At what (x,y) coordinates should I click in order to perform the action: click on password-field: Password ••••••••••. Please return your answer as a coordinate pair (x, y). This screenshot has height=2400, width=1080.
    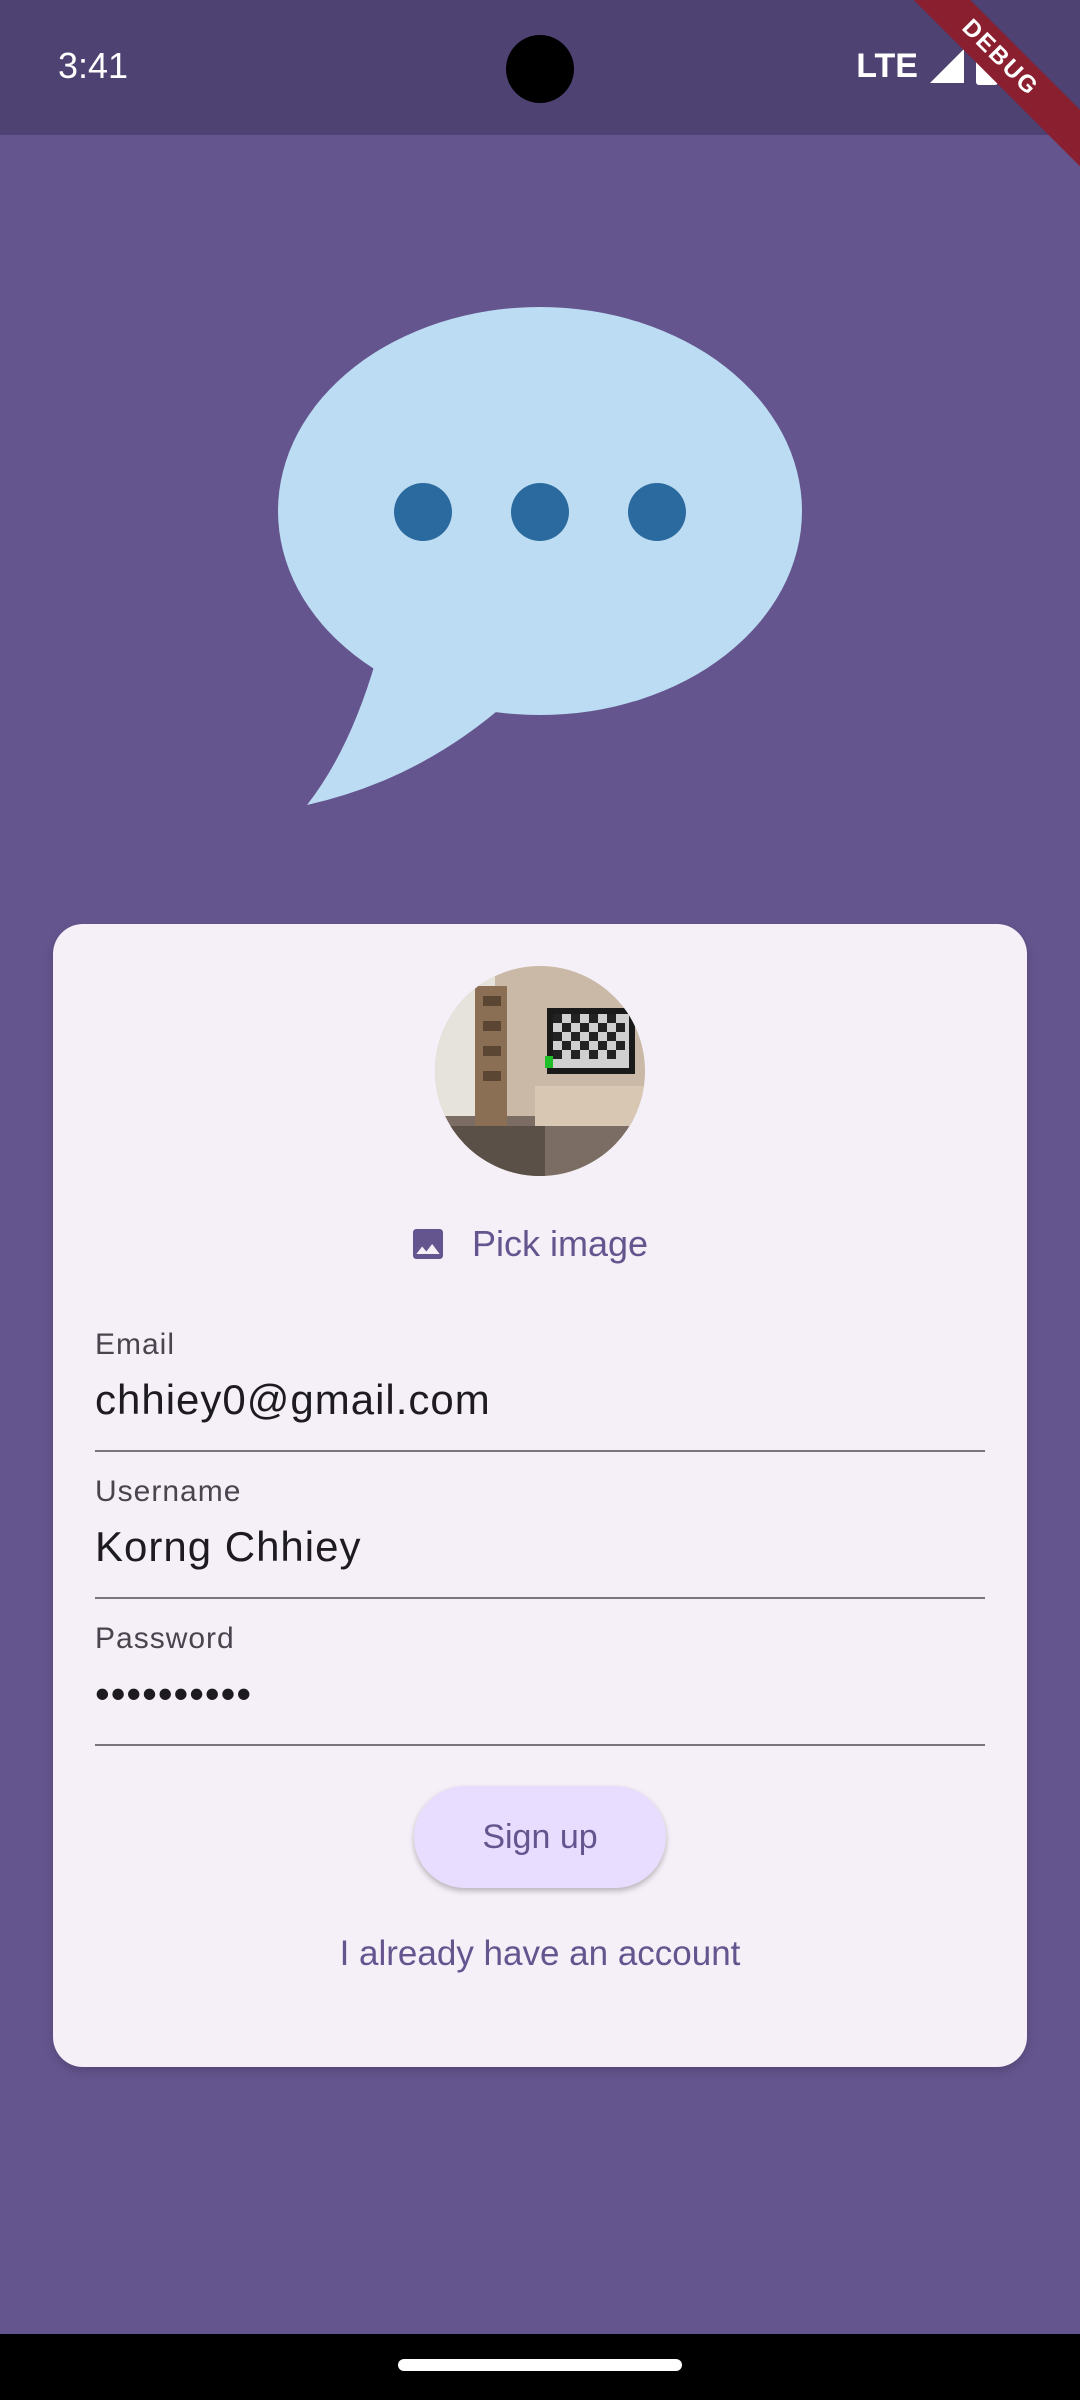
    Looking at the image, I should click on (540, 1677).